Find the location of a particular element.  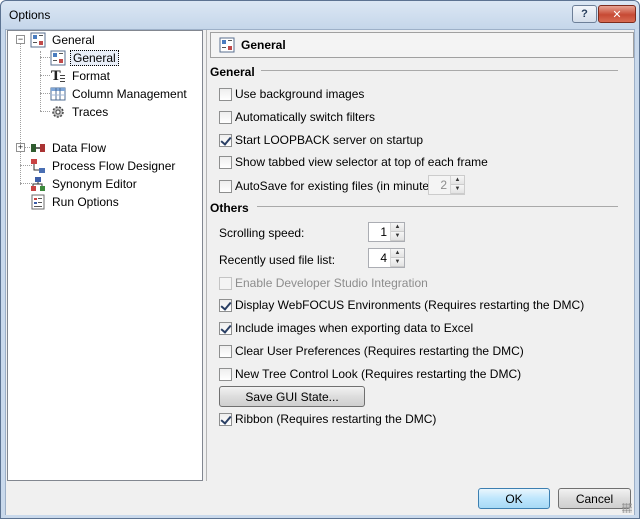

option-label: Automatically switch filters is located at coordinates (305, 117).